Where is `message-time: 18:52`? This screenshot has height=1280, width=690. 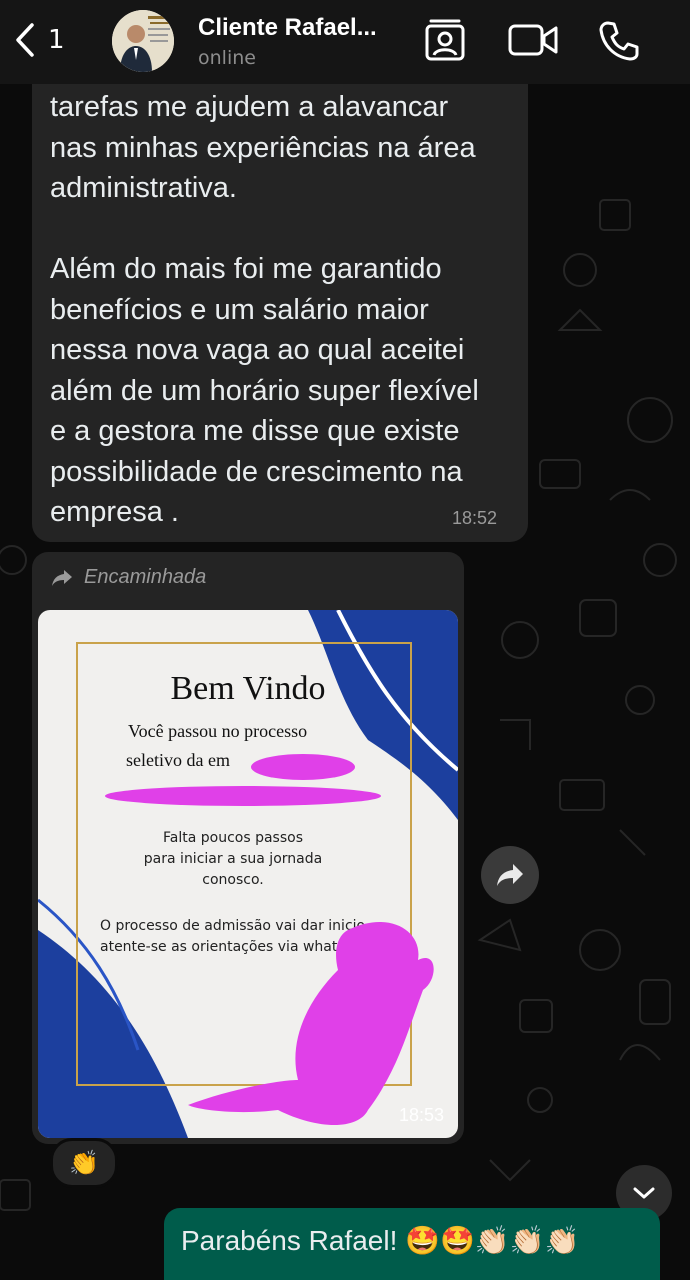
message-time: 18:52 is located at coordinates (475, 518).